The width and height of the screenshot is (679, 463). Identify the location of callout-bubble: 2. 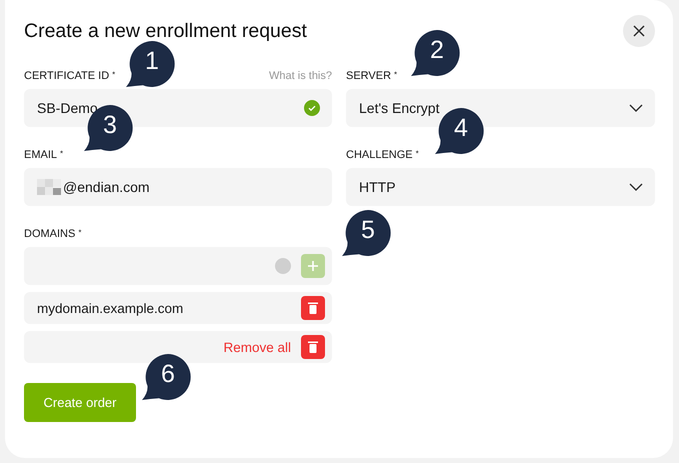
(436, 53).